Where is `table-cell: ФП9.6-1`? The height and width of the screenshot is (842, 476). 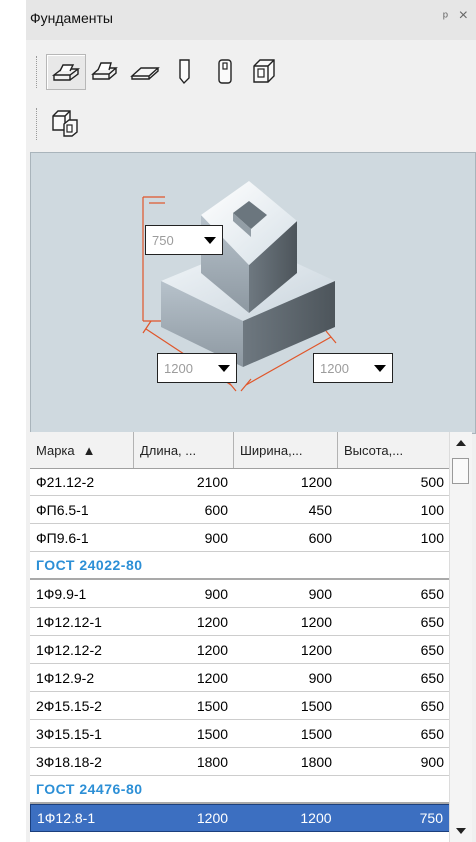 table-cell: ФП9.6-1 is located at coordinates (62, 537).